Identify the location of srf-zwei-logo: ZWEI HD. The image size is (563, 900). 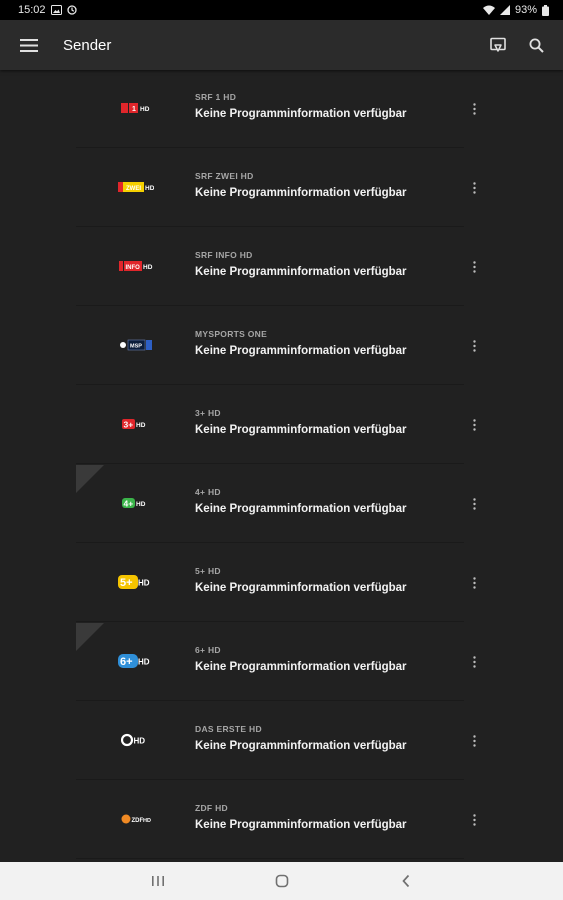
(136, 187).